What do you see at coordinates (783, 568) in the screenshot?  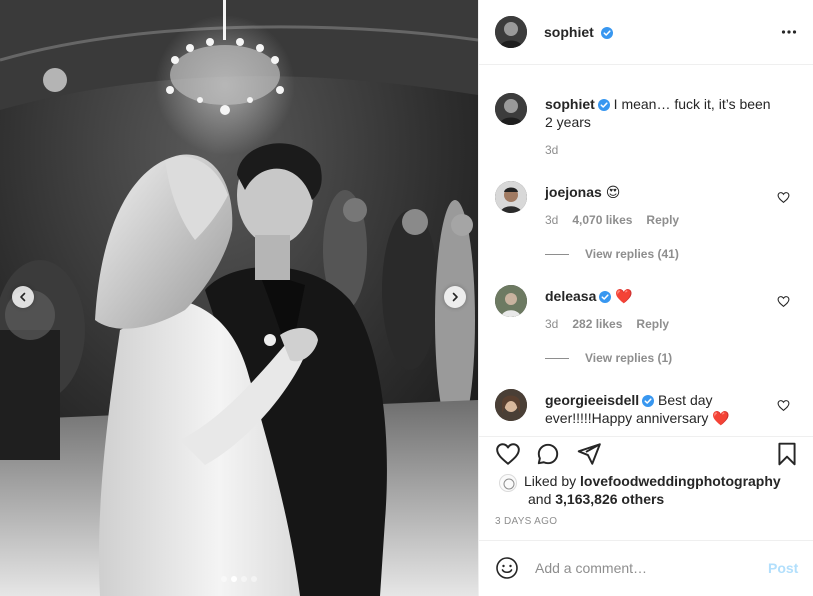 I see `post-comment-button: Post` at bounding box center [783, 568].